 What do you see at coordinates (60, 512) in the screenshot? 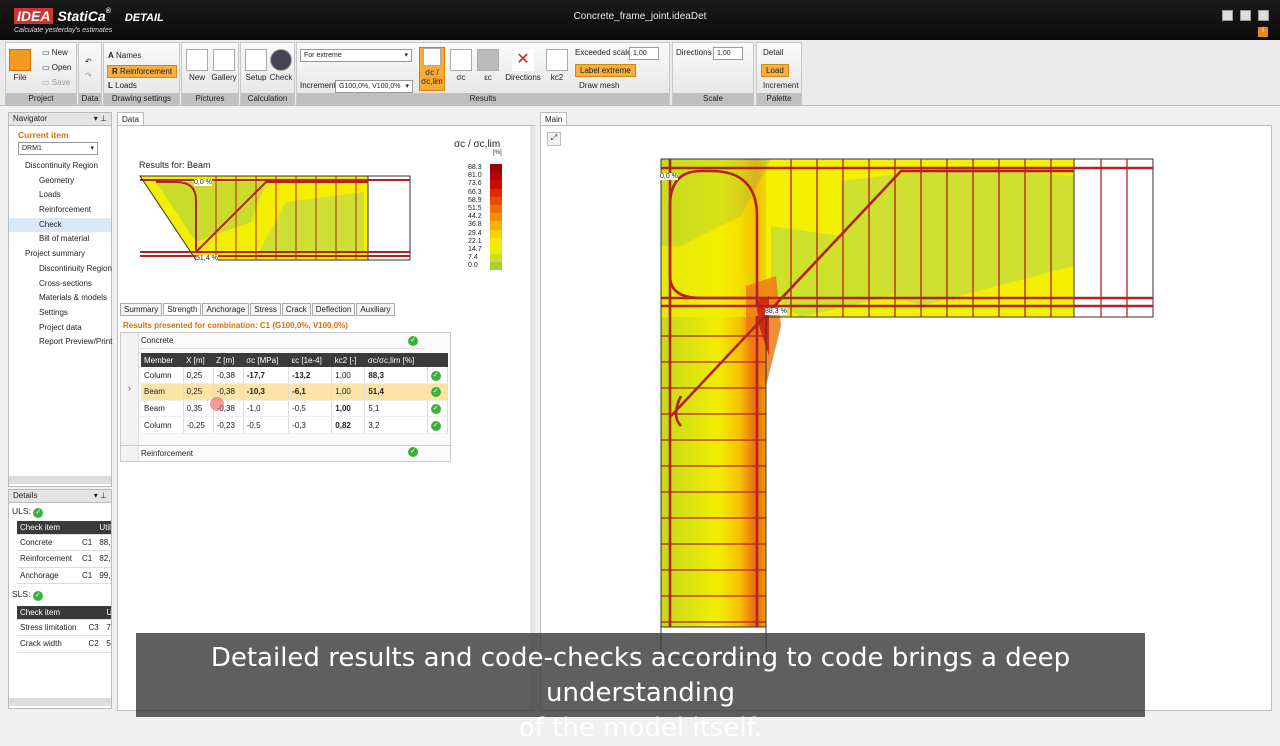
I see `uls-label: ULS: ✓` at bounding box center [60, 512].